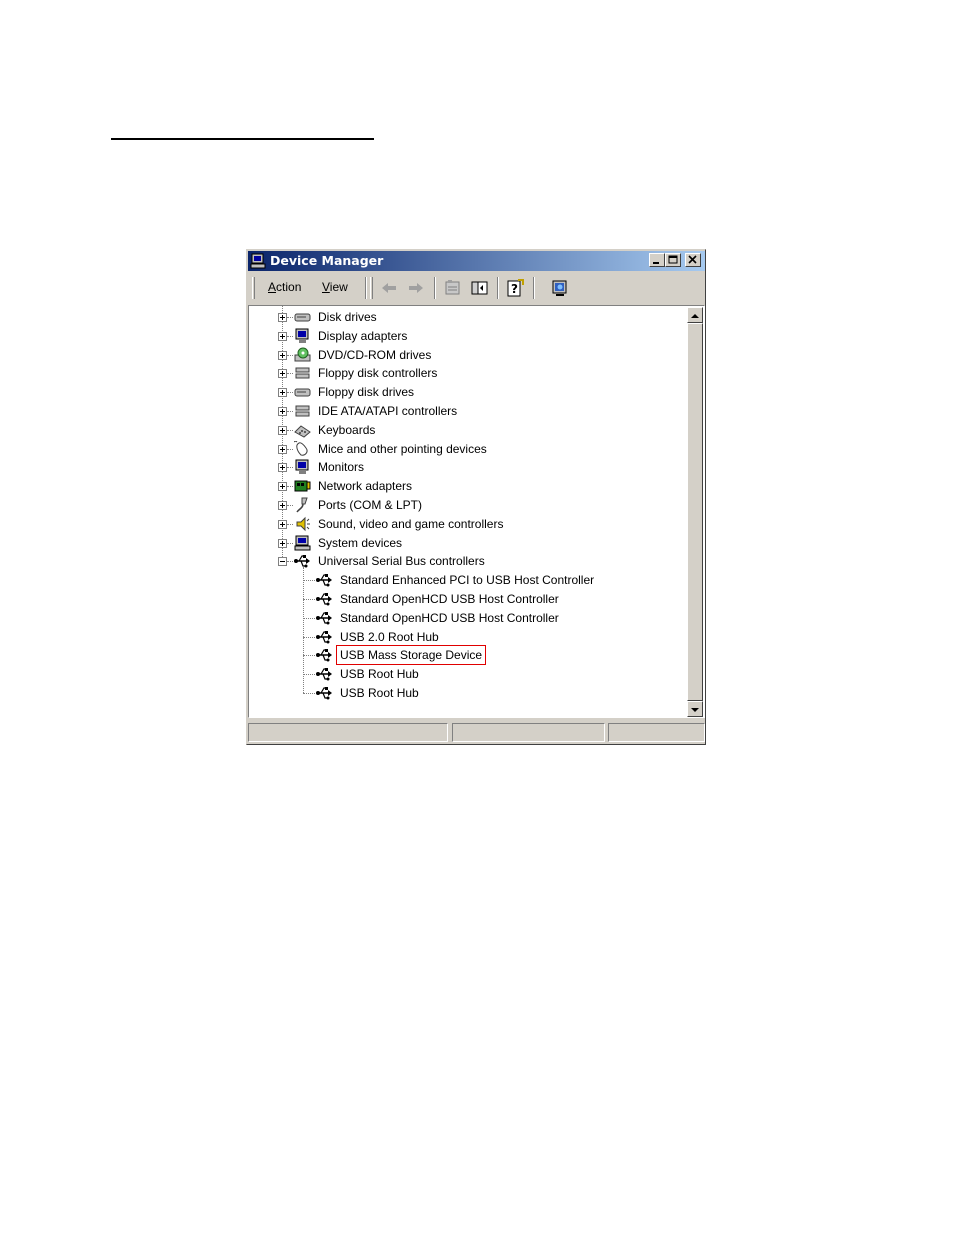 This screenshot has width=954, height=1235. I want to click on show-hide-tree-icon, so click(479, 288).